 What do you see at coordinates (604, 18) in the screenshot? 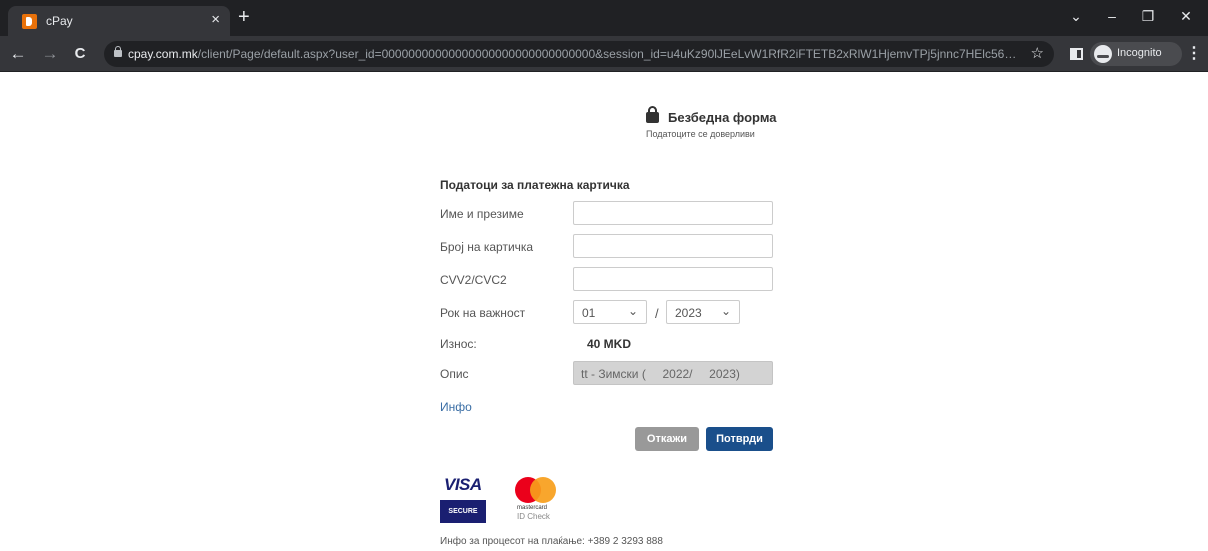
I see `browser-tab-strip: cPay × + ⌄ – ❐ ✕` at bounding box center [604, 18].